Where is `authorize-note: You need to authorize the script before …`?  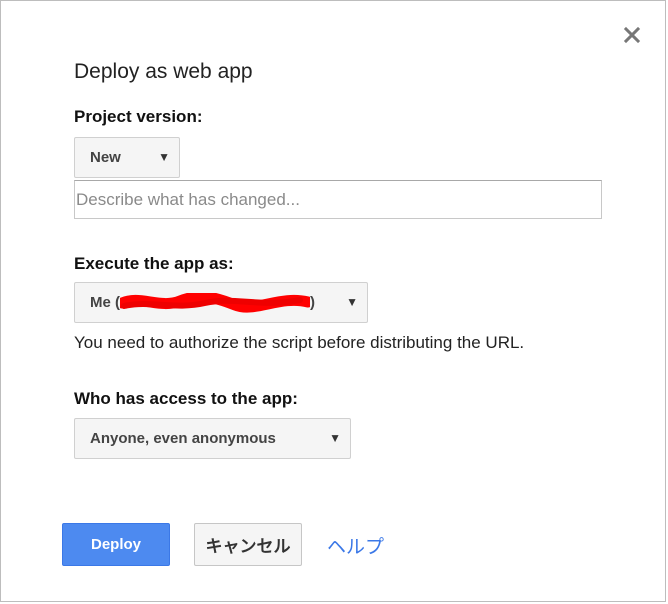 authorize-note: You need to authorize the script before … is located at coordinates (299, 342).